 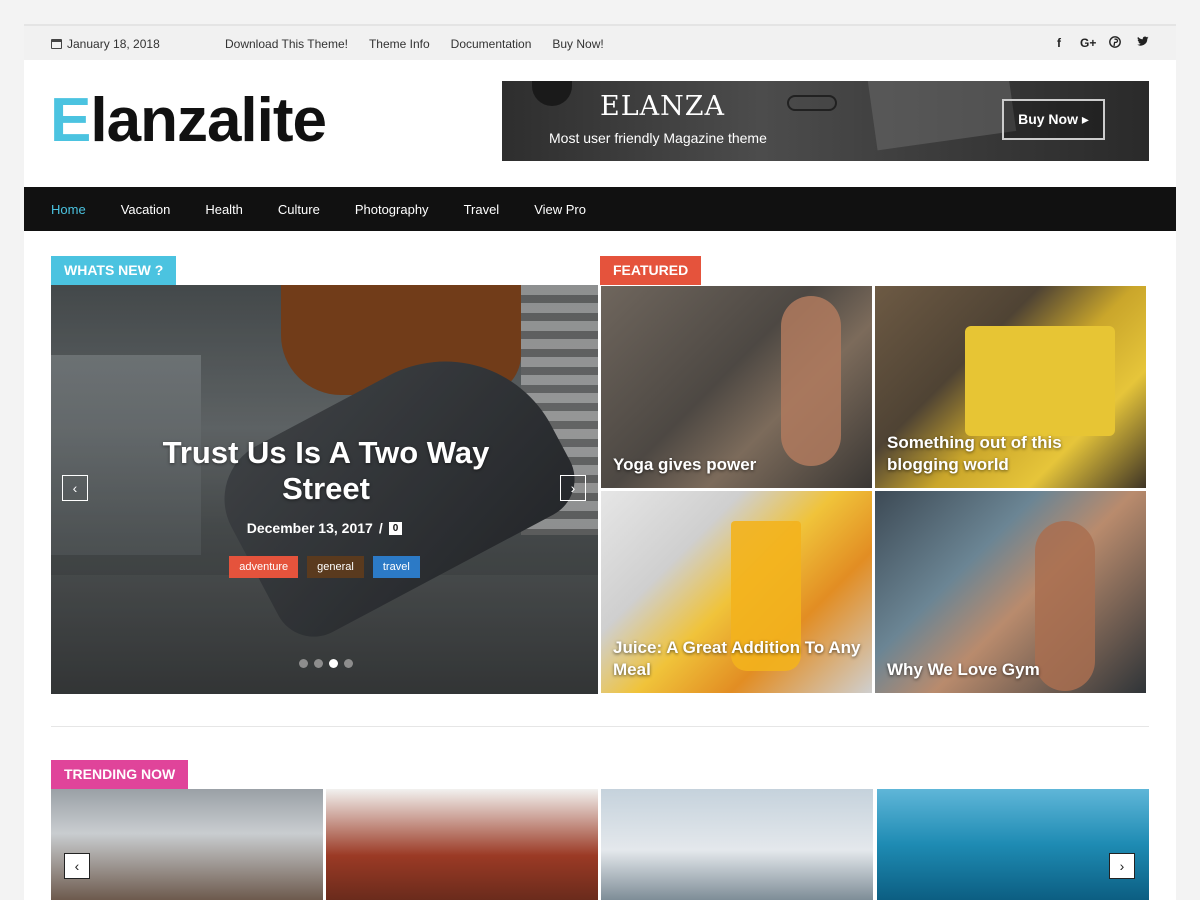 I want to click on nav-item-photography: Photography, so click(x=392, y=209).